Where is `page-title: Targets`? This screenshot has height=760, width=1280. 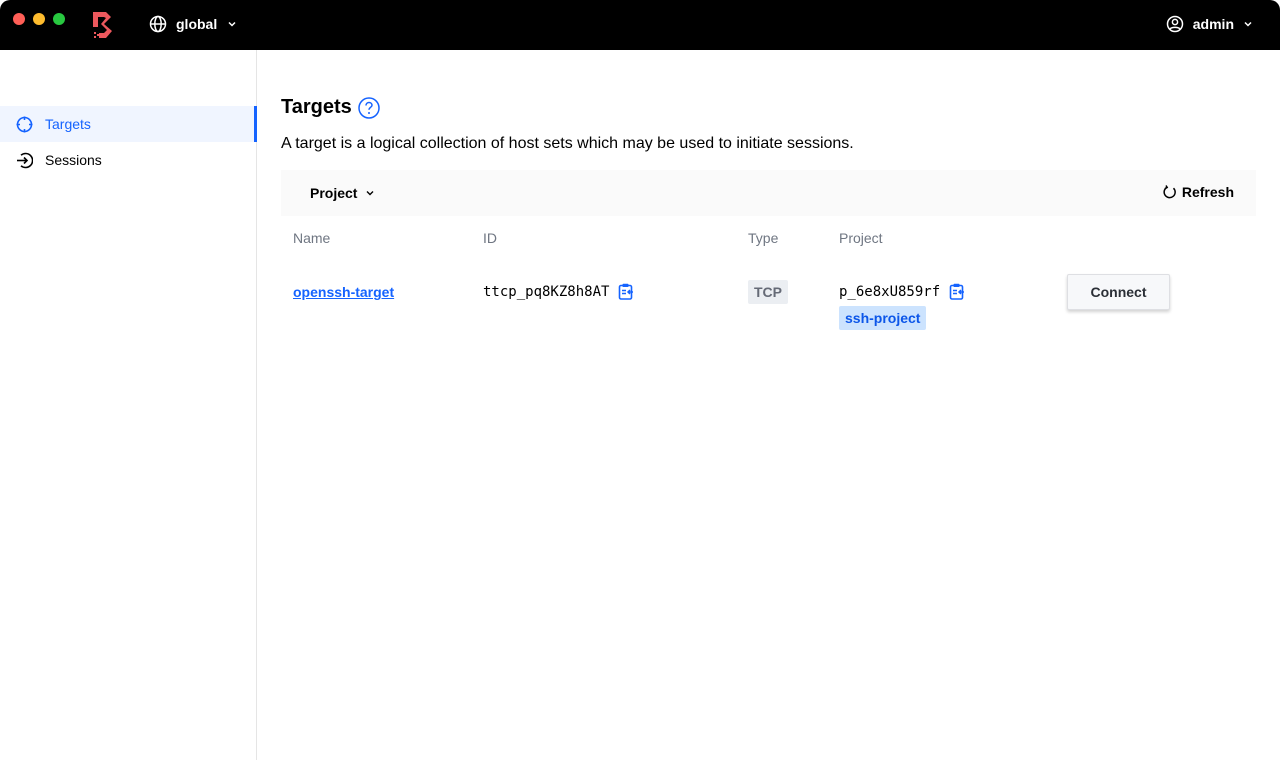 page-title: Targets is located at coordinates (316, 107).